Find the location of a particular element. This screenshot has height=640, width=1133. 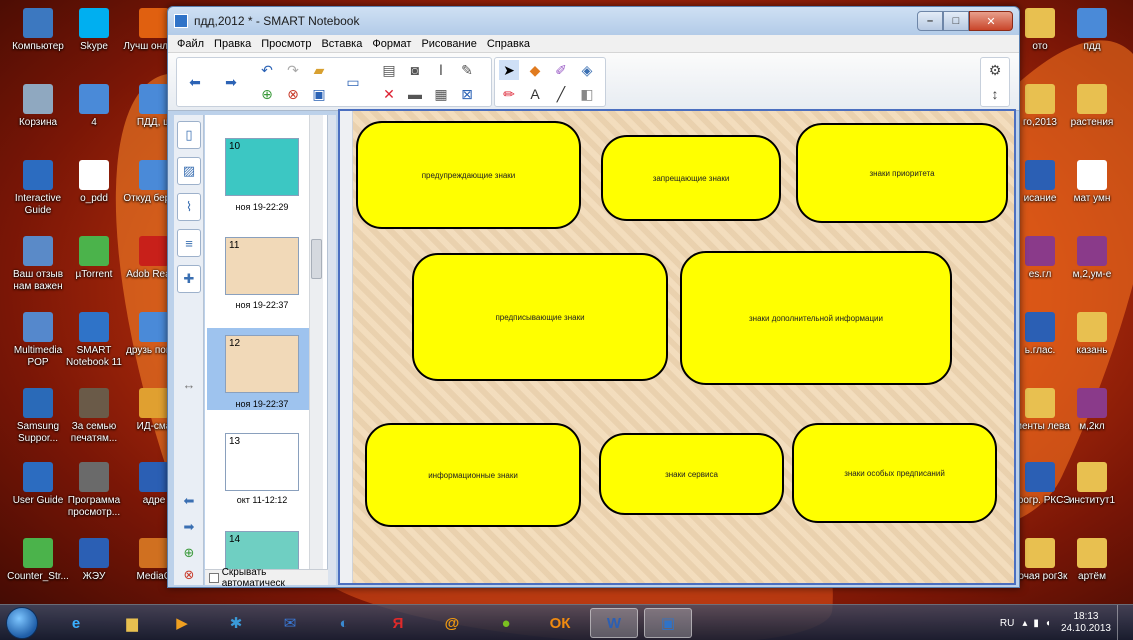

desktop-icon: µTorrent is located at coordinates (94, 258).